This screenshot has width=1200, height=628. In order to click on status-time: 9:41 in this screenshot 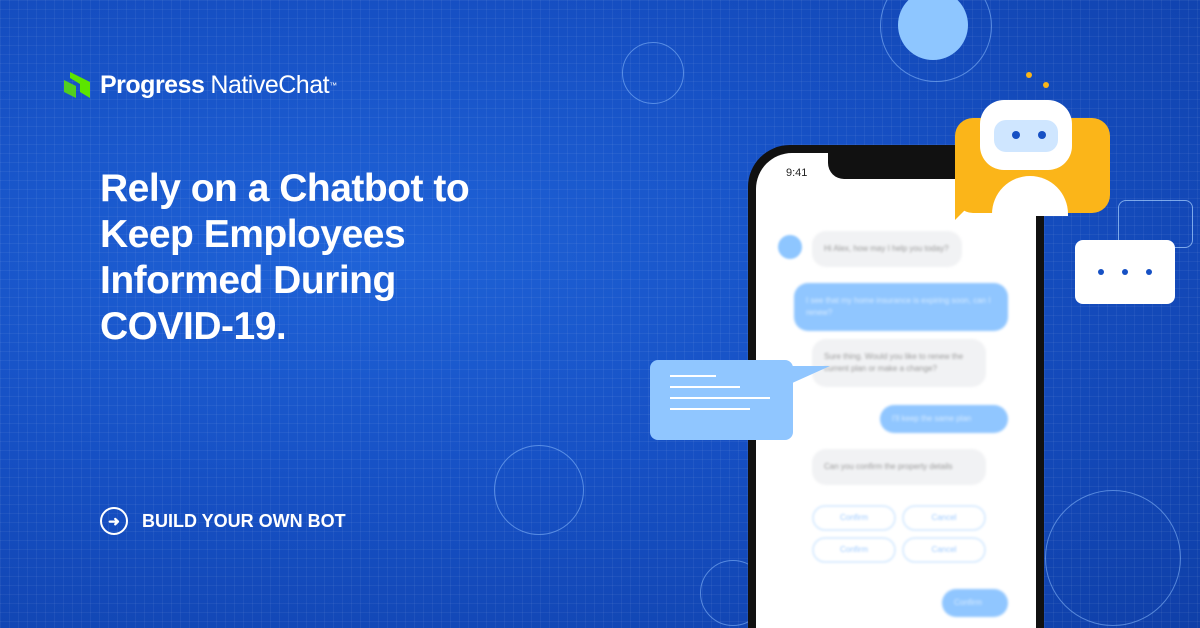, I will do `click(797, 173)`.